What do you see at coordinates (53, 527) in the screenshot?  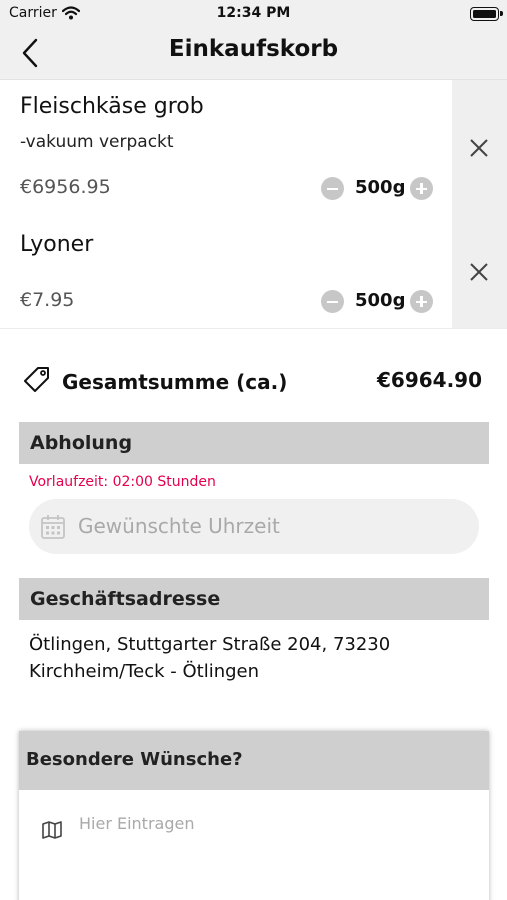 I see `calendar-icon` at bounding box center [53, 527].